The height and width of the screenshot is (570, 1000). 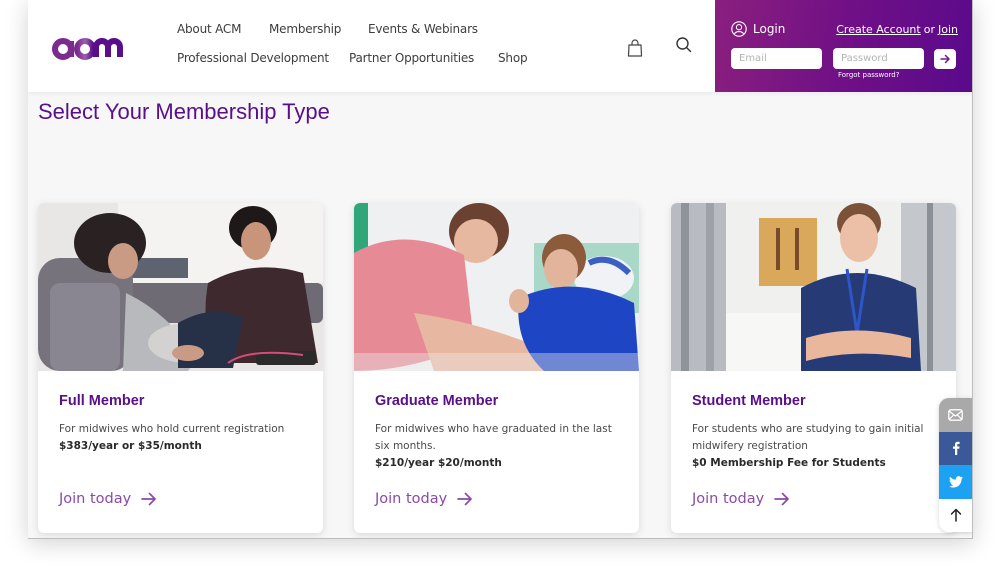 I want to click on share-twitter-button, so click(x=955, y=482).